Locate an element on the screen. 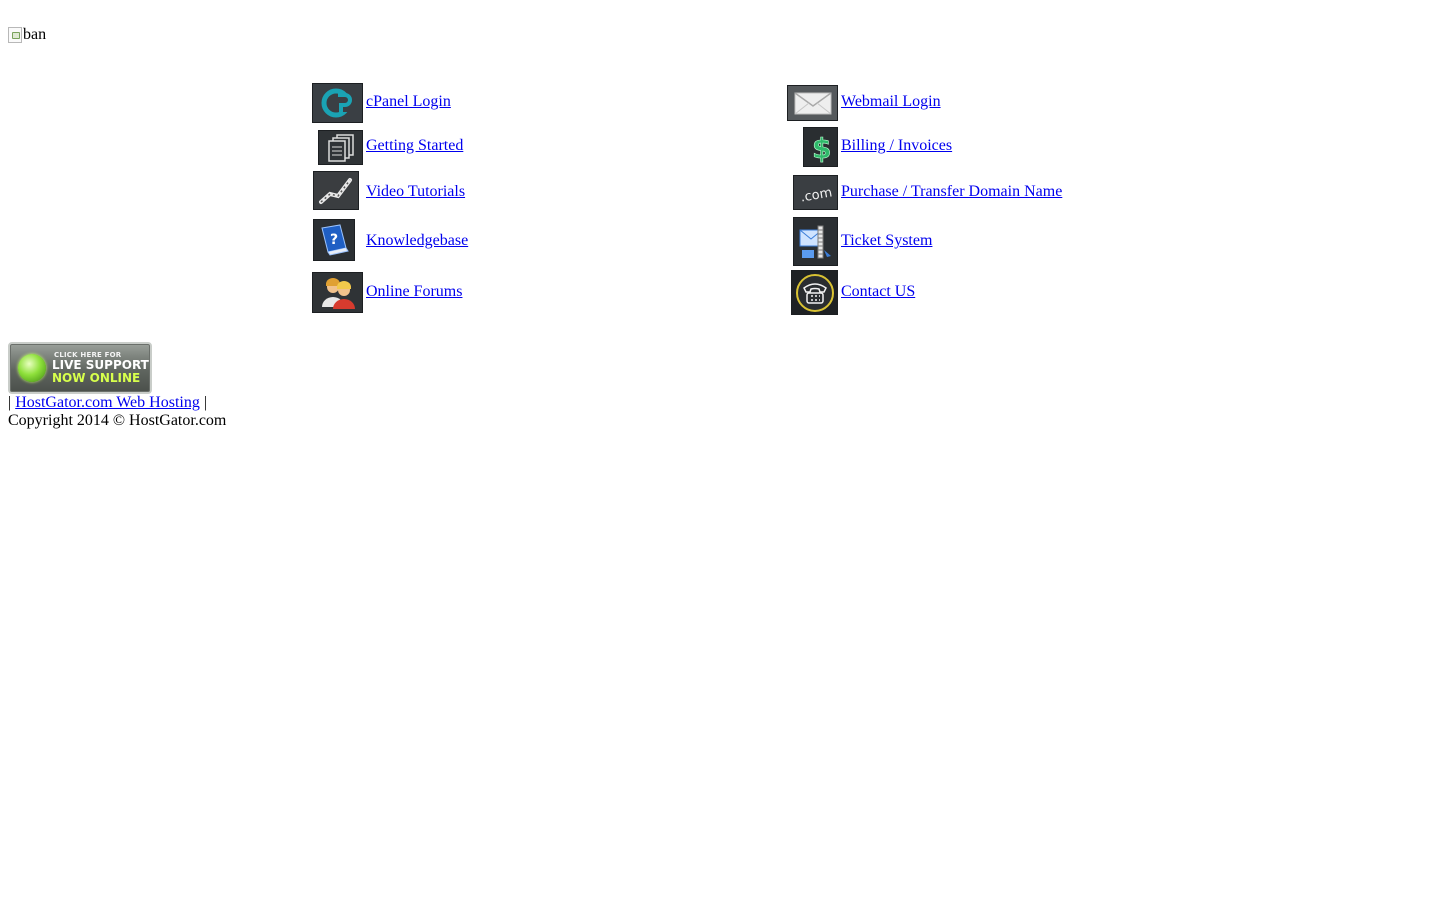 This screenshot has height=900, width=1440. ticket-system-link: Ticket System is located at coordinates (886, 241).